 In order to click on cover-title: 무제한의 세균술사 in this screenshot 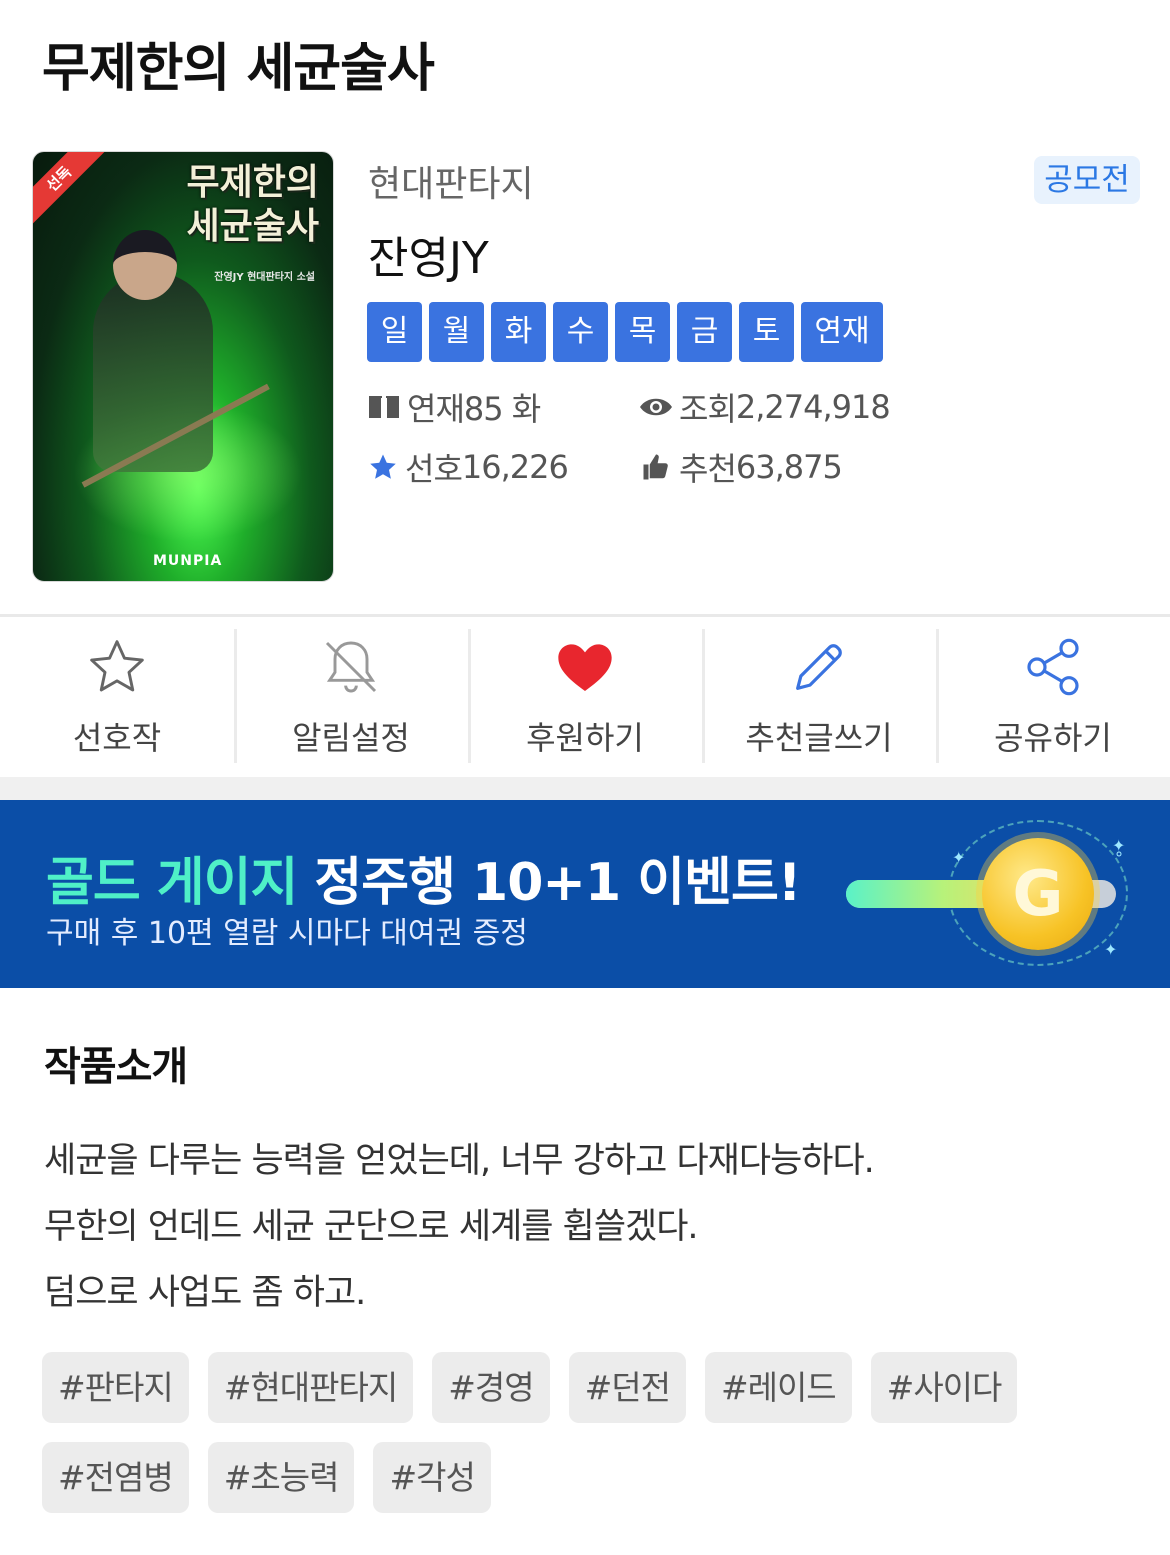, I will do `click(253, 204)`.